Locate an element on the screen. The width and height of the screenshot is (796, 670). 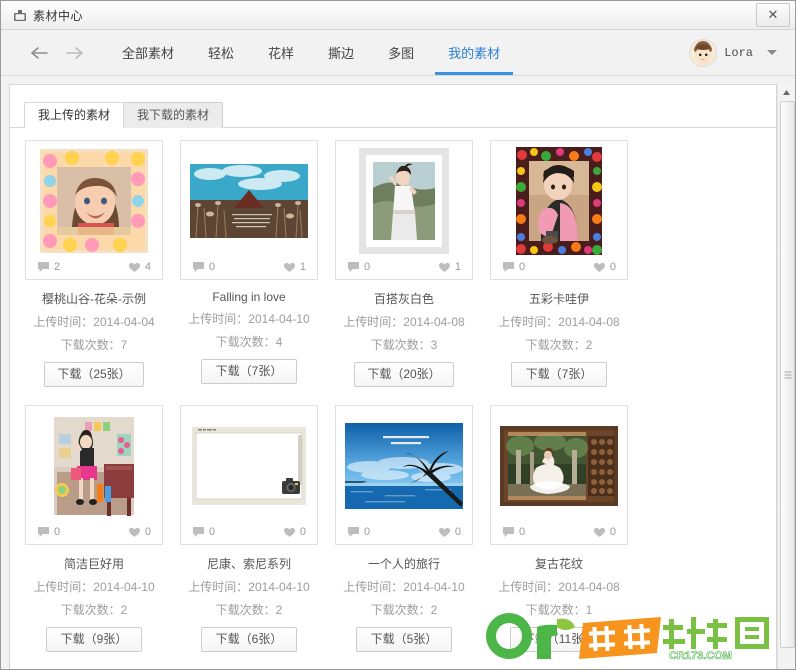
app-icon is located at coordinates (20, 16).